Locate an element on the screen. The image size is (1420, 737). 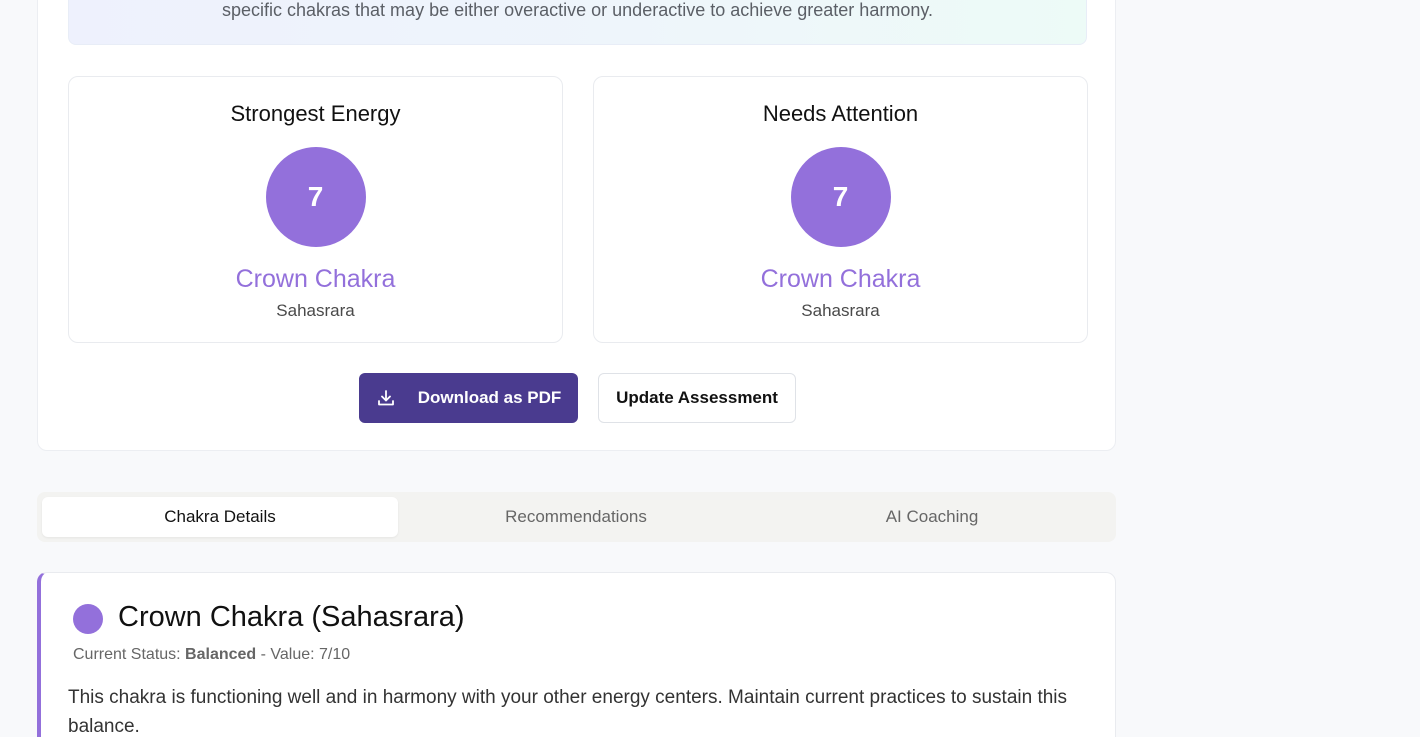
needs-attention-card: Needs Attention 7 Crown Chakra Sahasrara is located at coordinates (840, 209).